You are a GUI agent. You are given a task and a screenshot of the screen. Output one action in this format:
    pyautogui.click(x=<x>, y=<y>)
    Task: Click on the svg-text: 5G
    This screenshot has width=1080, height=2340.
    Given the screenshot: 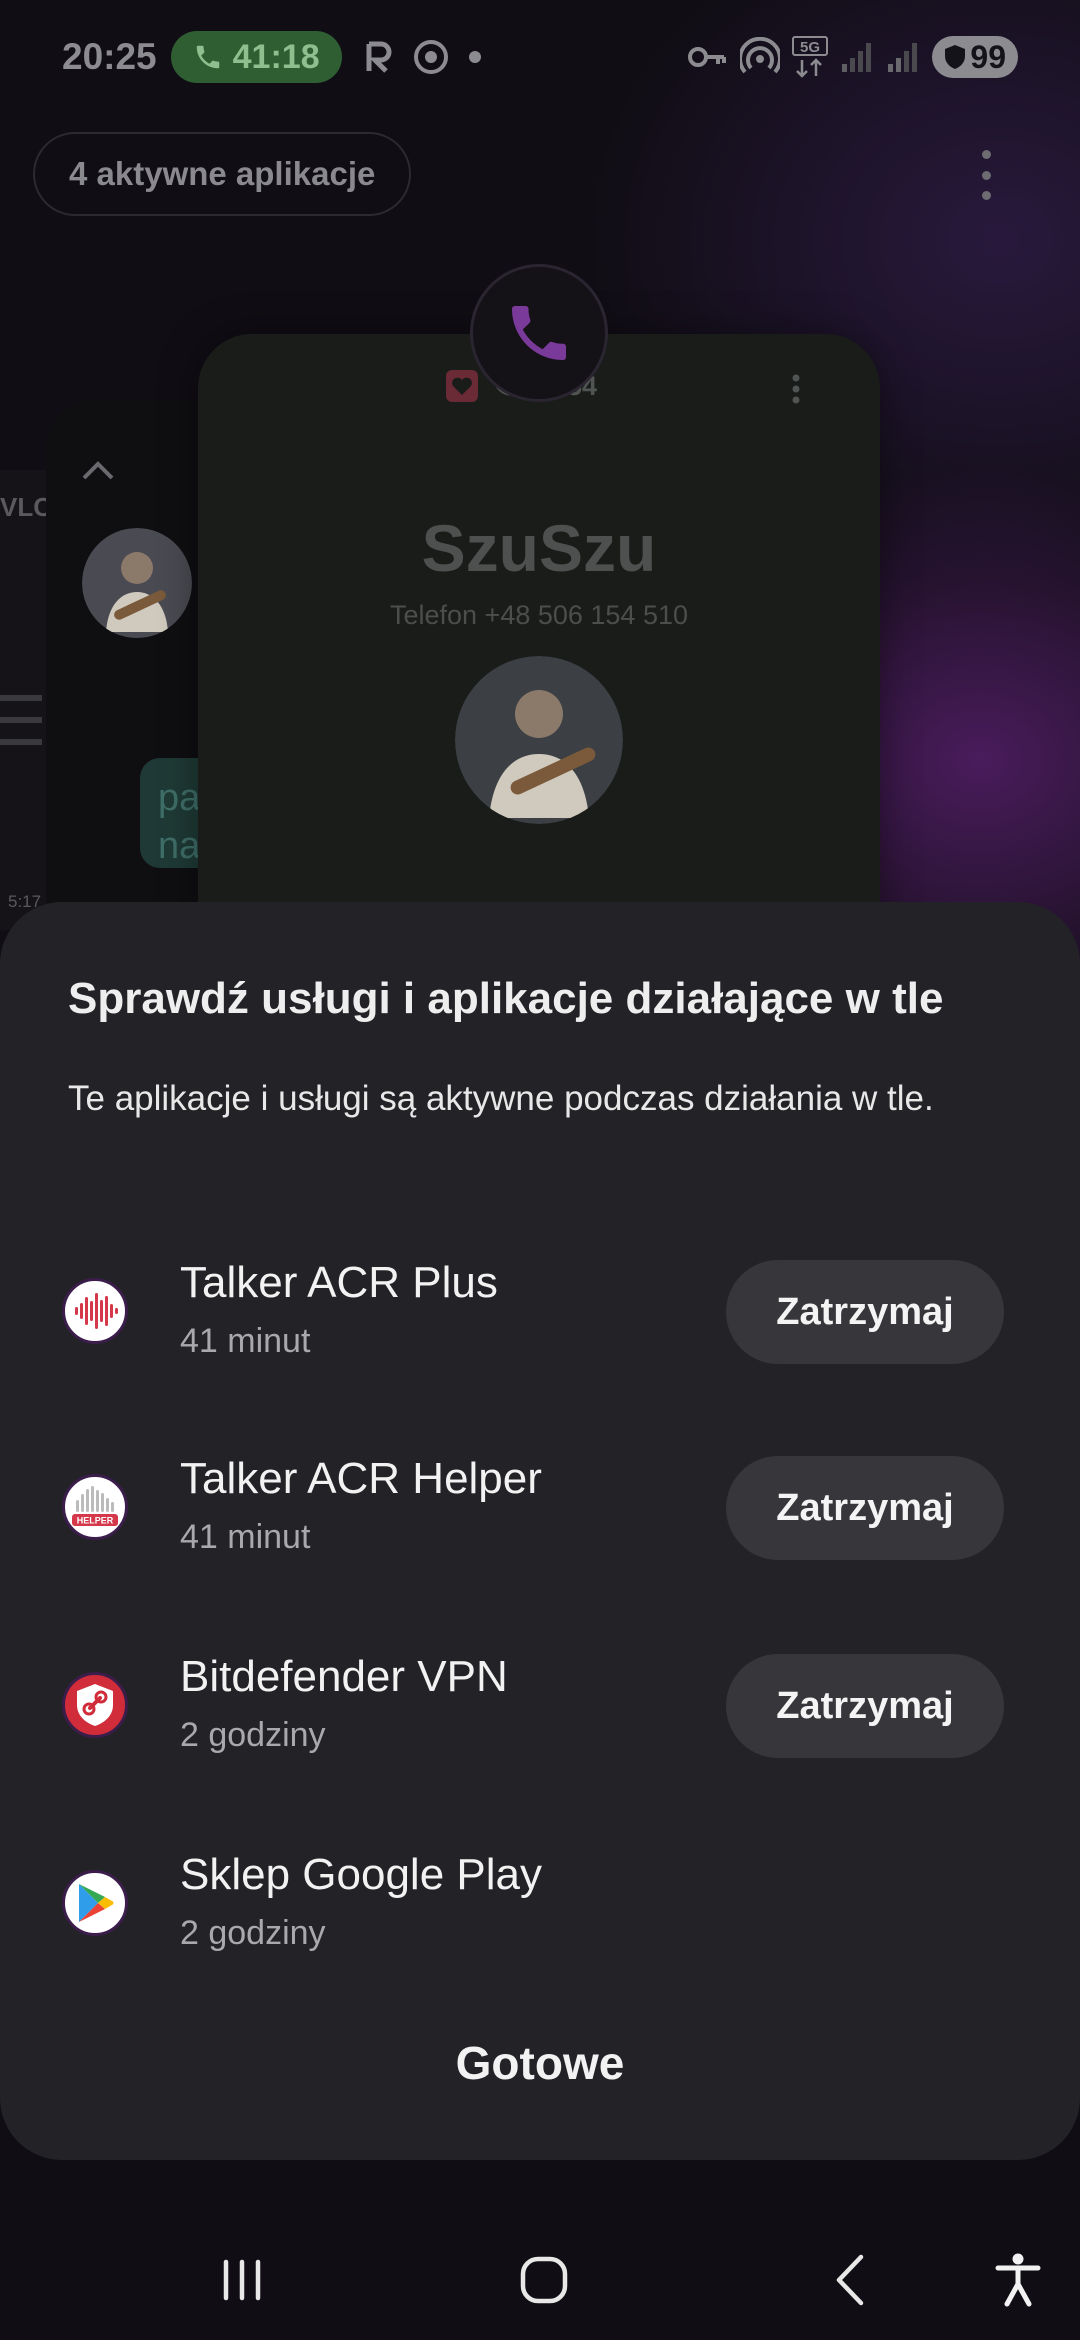 What is the action you would take?
    pyautogui.click(x=810, y=47)
    